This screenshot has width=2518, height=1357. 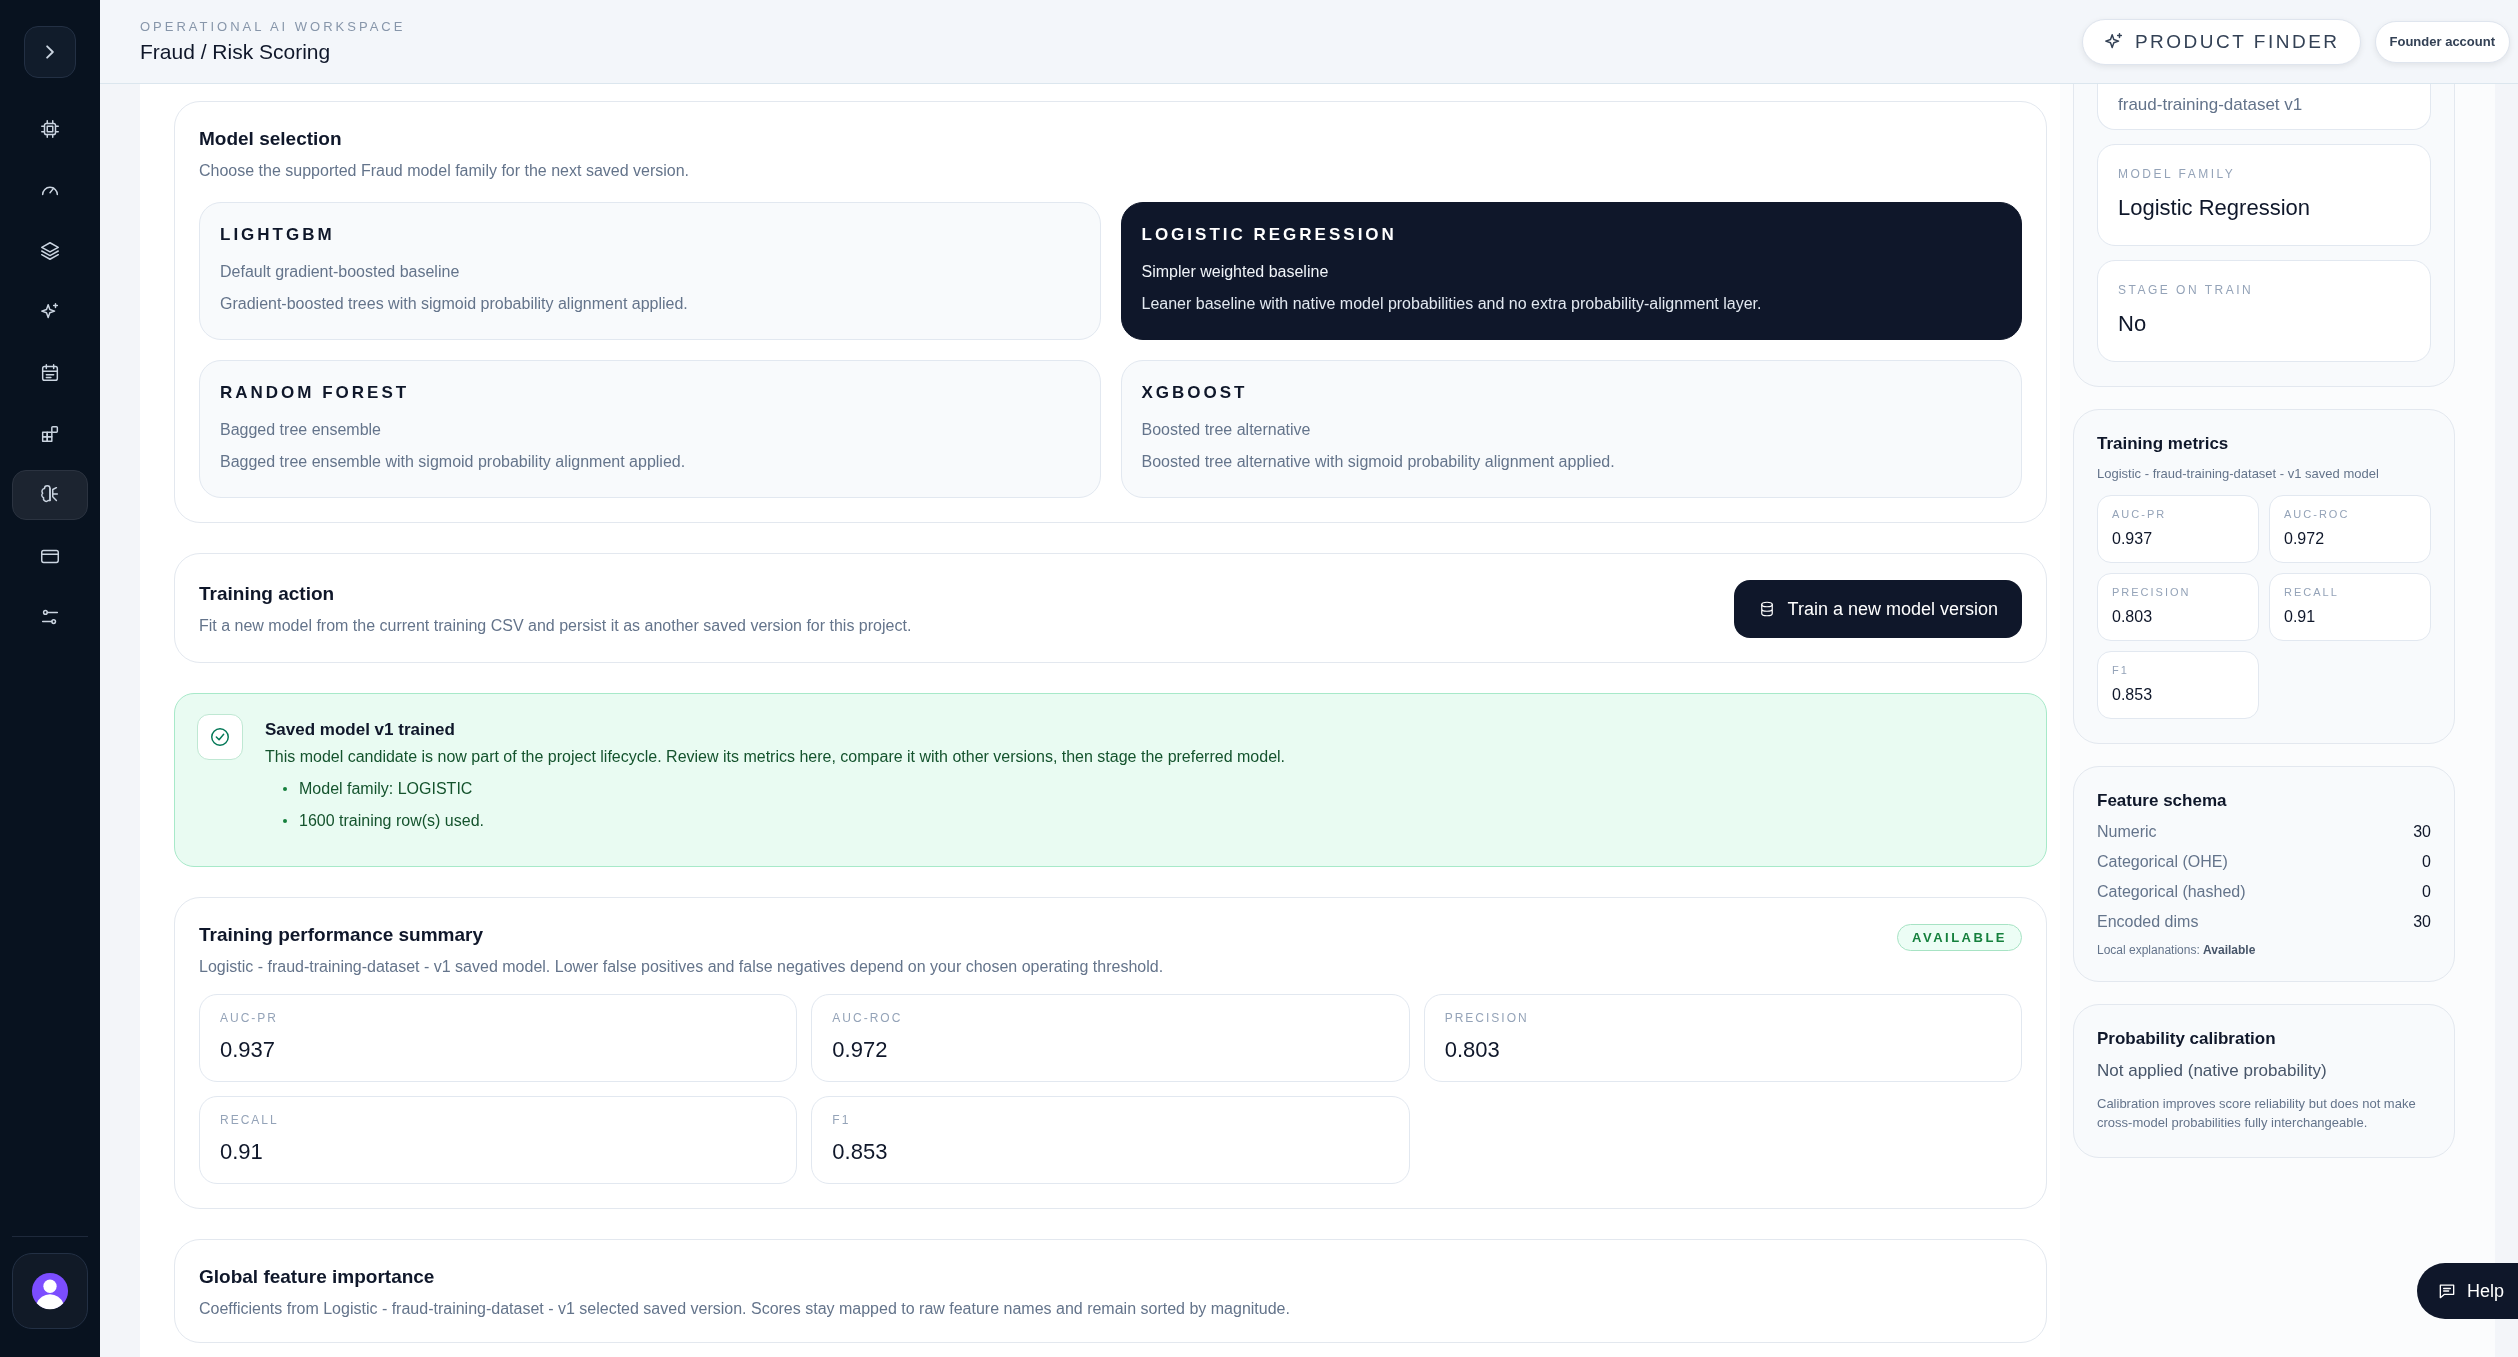 What do you see at coordinates (775, 757) in the screenshot?
I see `notice-message: This model candidate is now part of the project lifecycle. Review its metrics here, compare it with other versions, then stage the preferred model.` at bounding box center [775, 757].